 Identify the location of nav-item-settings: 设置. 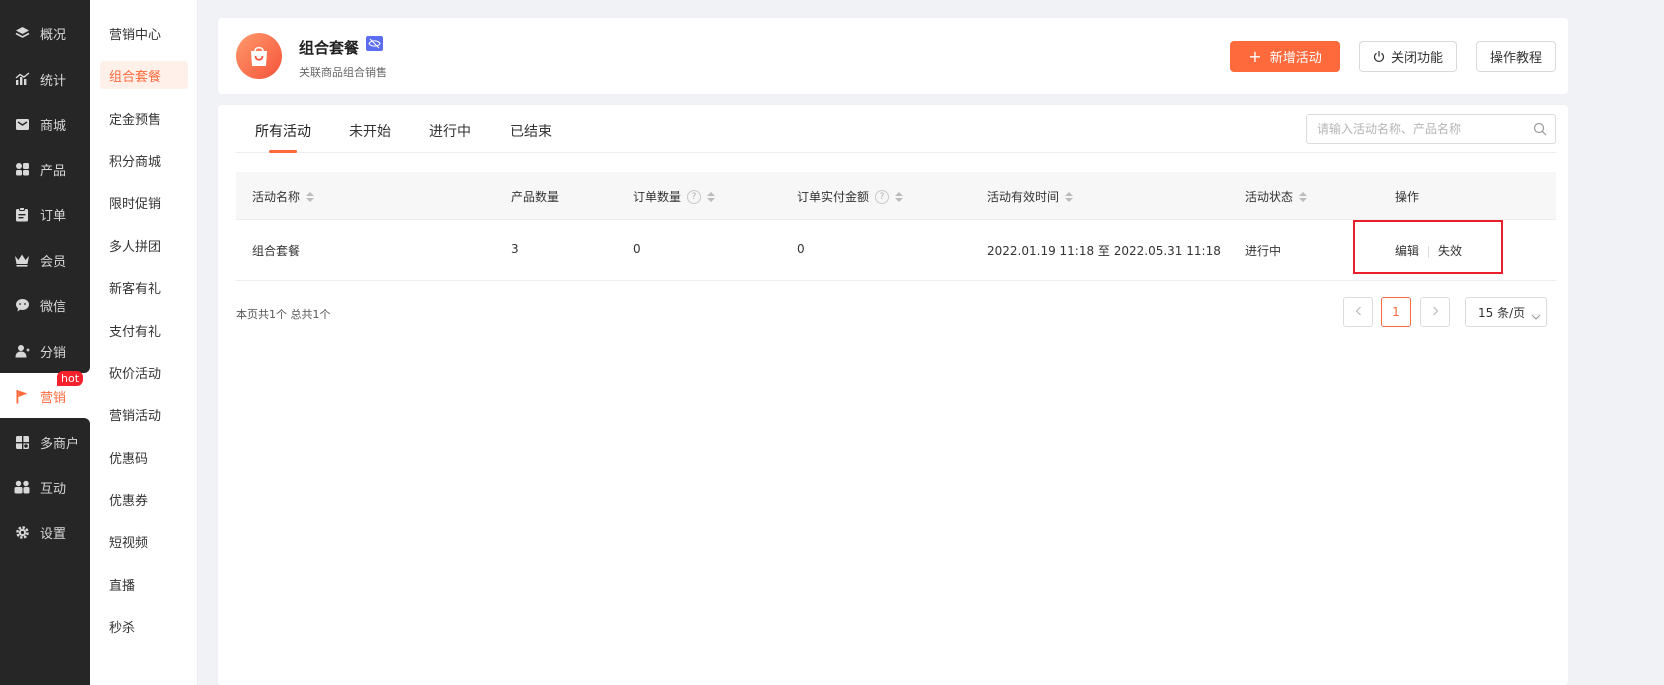
(45, 532).